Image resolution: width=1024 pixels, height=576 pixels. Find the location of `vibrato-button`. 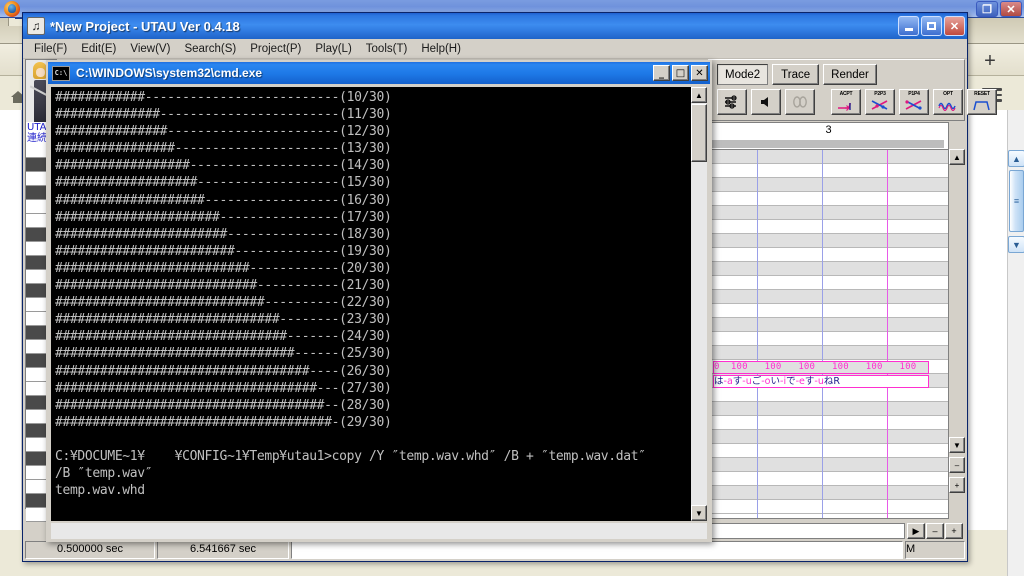

vibrato-button is located at coordinates (800, 102).